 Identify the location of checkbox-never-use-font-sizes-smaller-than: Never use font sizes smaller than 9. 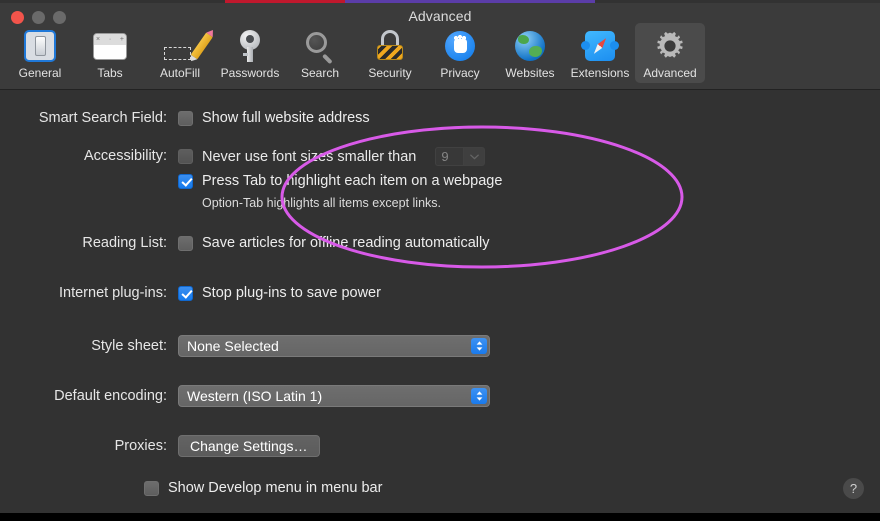
(340, 156).